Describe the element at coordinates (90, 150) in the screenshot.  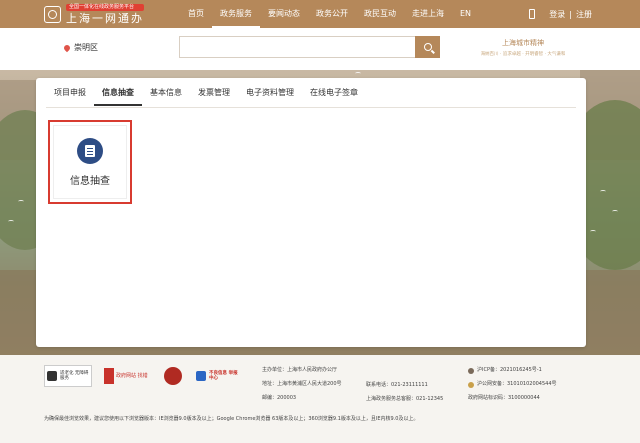
I see `document-list-icon` at that location.